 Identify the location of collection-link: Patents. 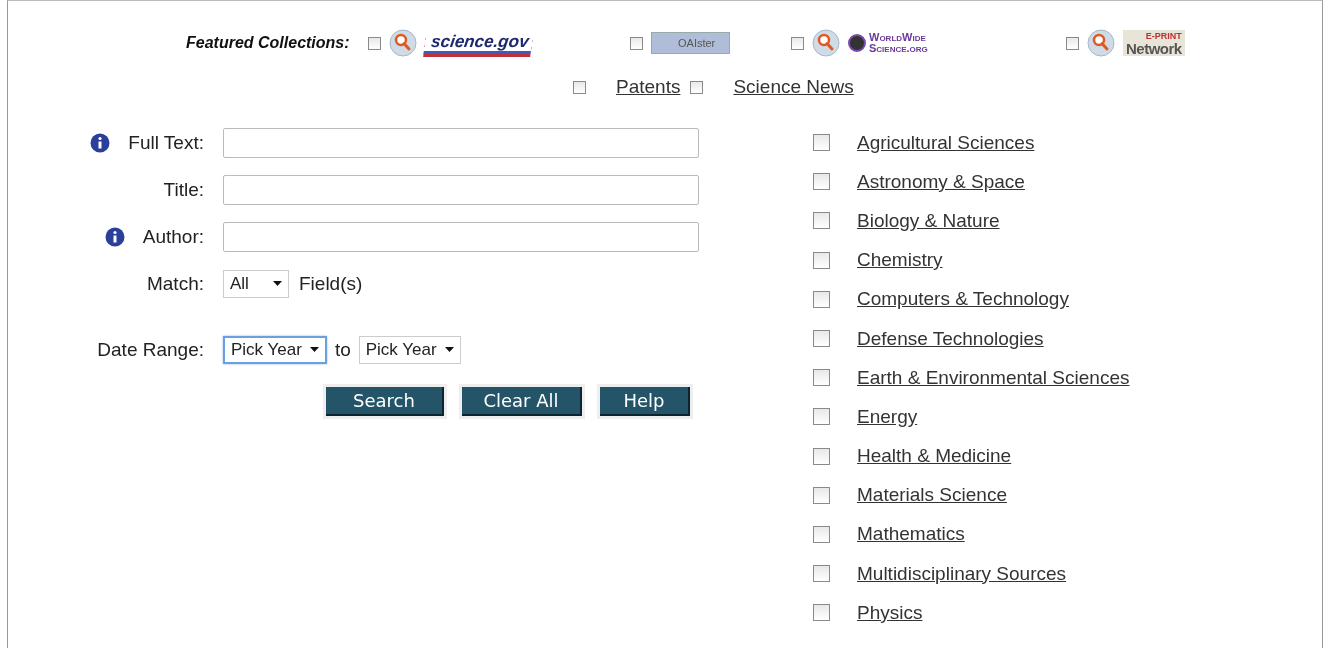
(648, 87).